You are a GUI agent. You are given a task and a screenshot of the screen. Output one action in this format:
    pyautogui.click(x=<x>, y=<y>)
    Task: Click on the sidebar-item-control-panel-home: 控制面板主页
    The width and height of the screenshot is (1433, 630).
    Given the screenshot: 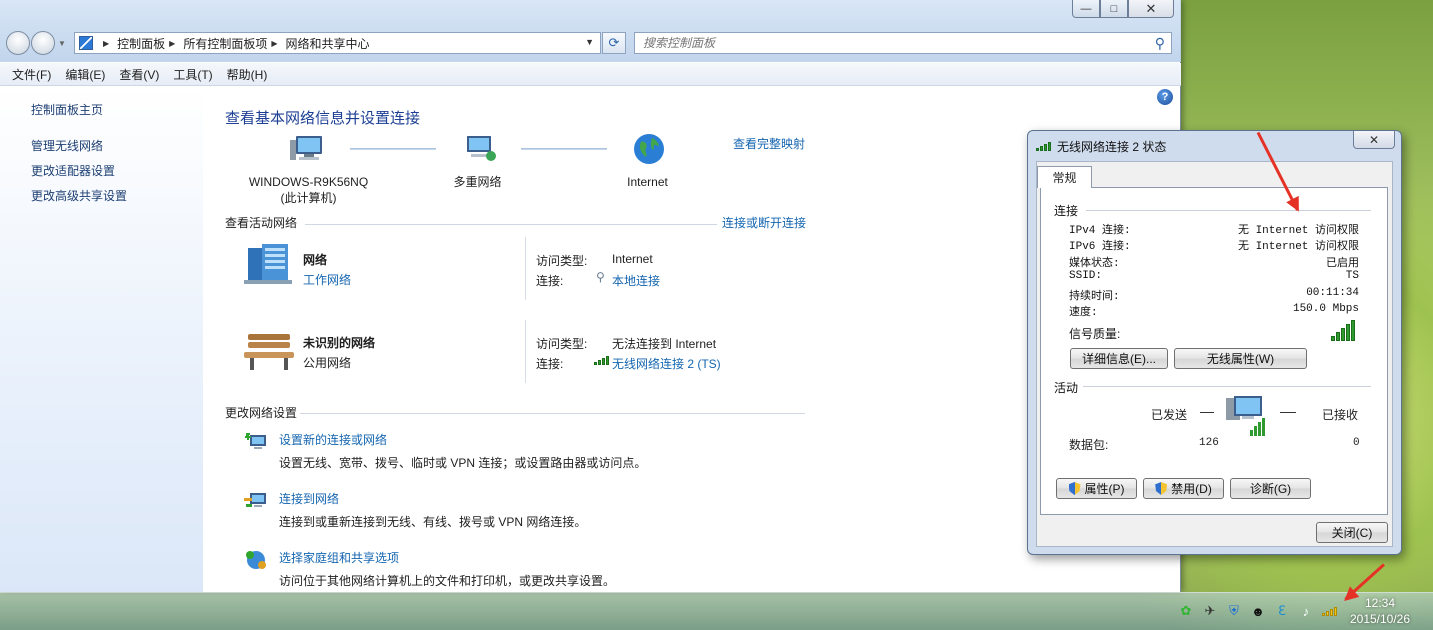 What is the action you would take?
    pyautogui.click(x=67, y=109)
    